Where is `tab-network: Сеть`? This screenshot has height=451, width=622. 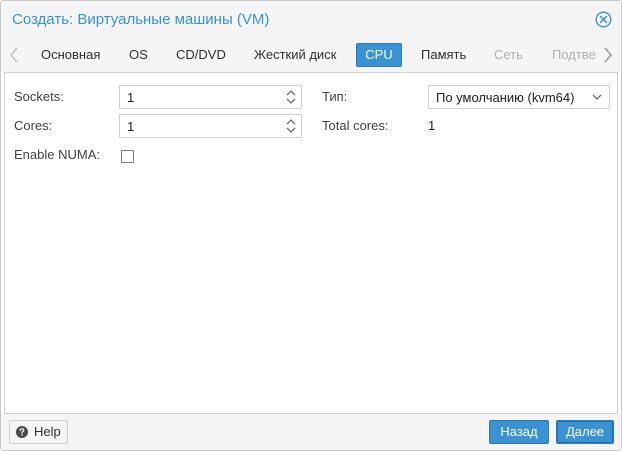
tab-network: Сеть is located at coordinates (508, 54).